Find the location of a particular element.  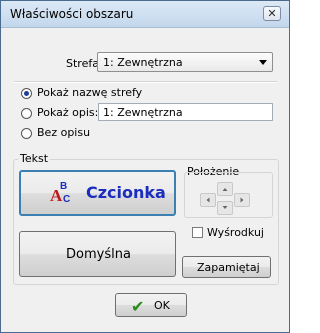

move-down-button is located at coordinates (225, 208).